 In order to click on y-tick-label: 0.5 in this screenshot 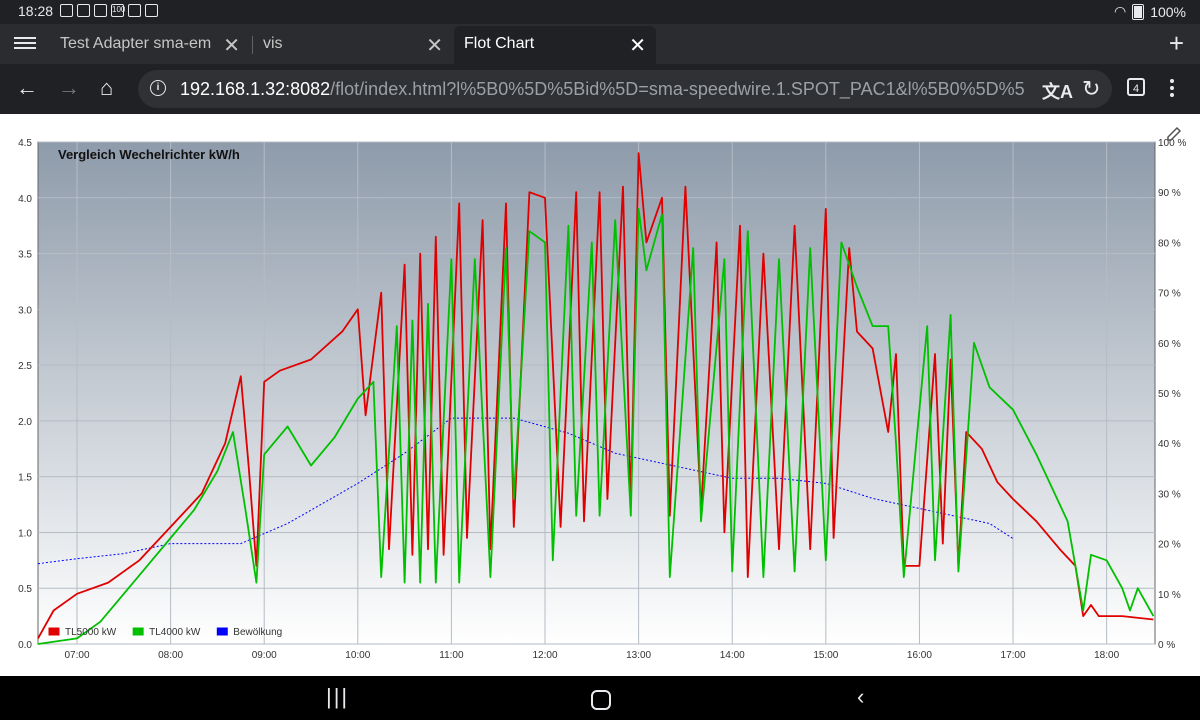, I will do `click(25, 589)`.